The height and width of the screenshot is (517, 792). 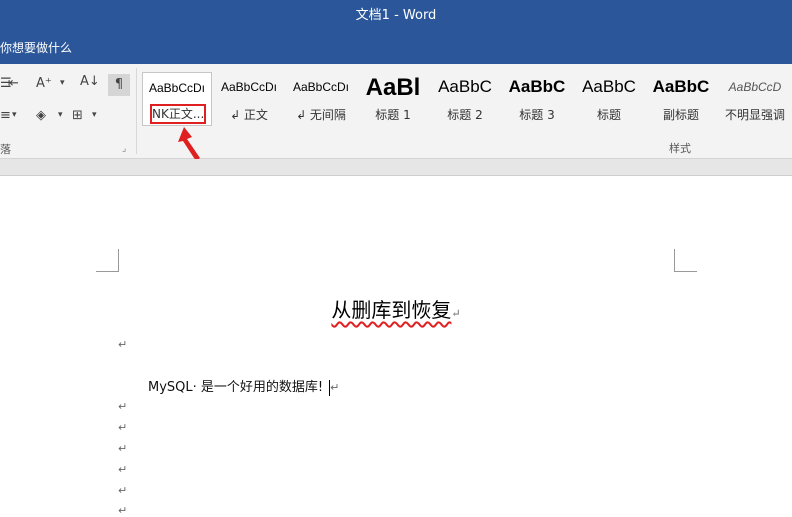 What do you see at coordinates (124, 149) in the screenshot?
I see `dialog-launcher-icon: ⌟` at bounding box center [124, 149].